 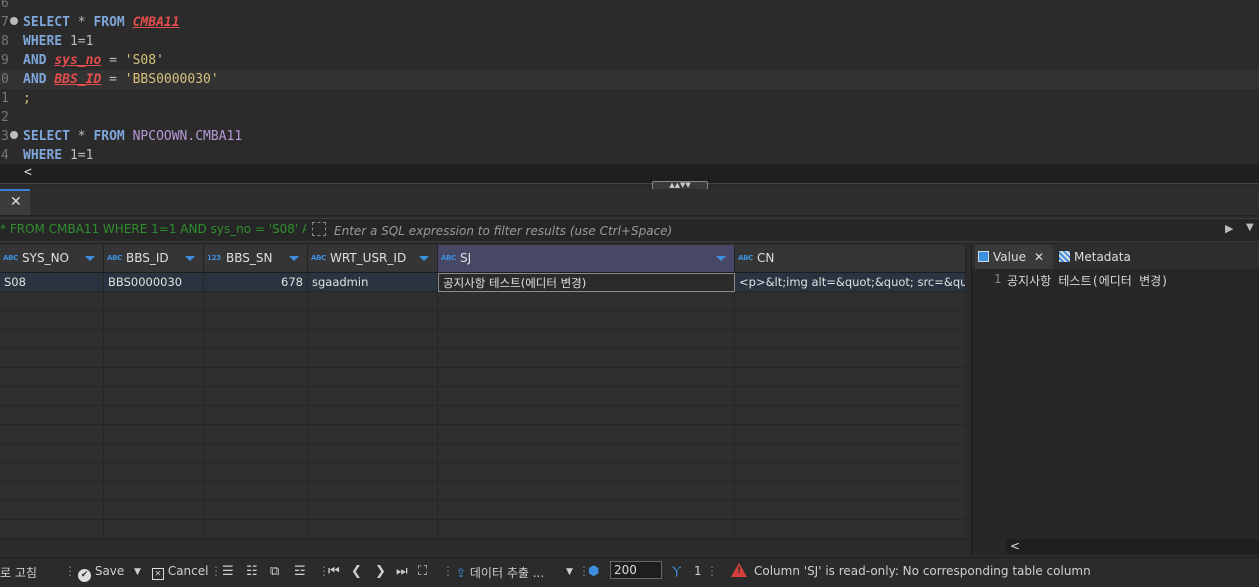 I want to click on table-cell: 678, so click(x=256, y=282).